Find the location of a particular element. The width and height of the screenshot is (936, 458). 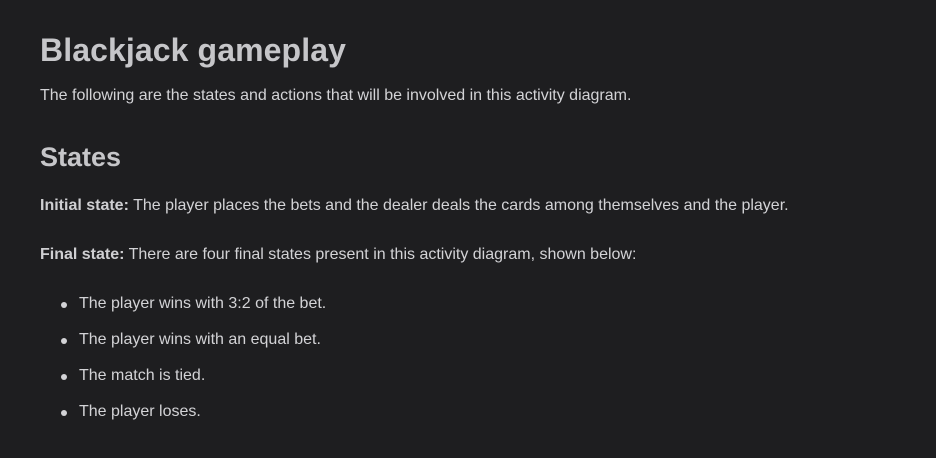

list-item: The player loses. is located at coordinates (487, 412).